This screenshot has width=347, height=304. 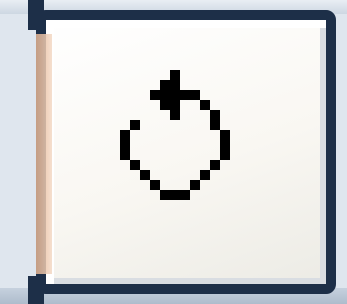 What do you see at coordinates (36, 15) in the screenshot?
I see `button-corner-top` at bounding box center [36, 15].